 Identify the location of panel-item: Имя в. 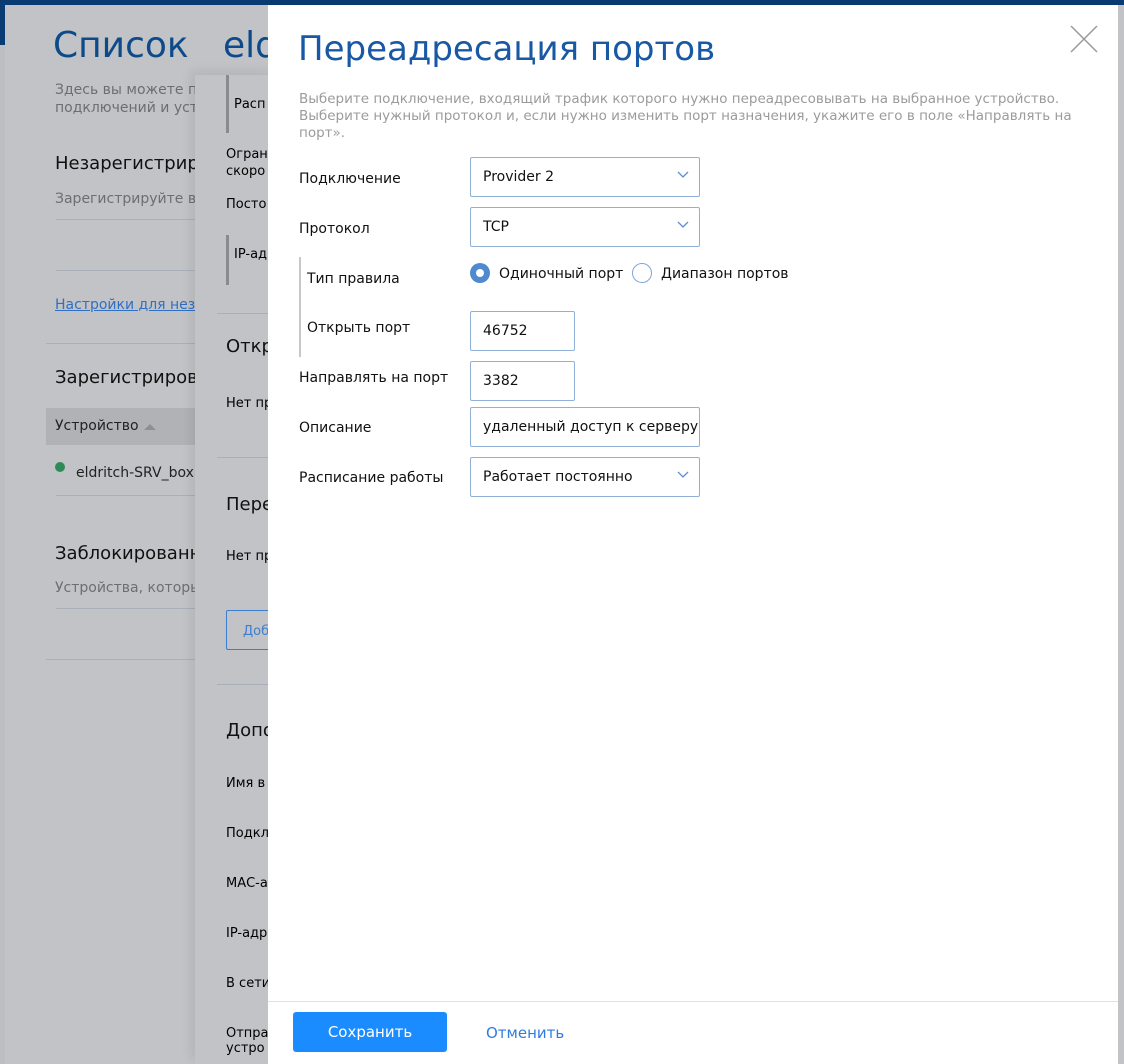
(246, 783).